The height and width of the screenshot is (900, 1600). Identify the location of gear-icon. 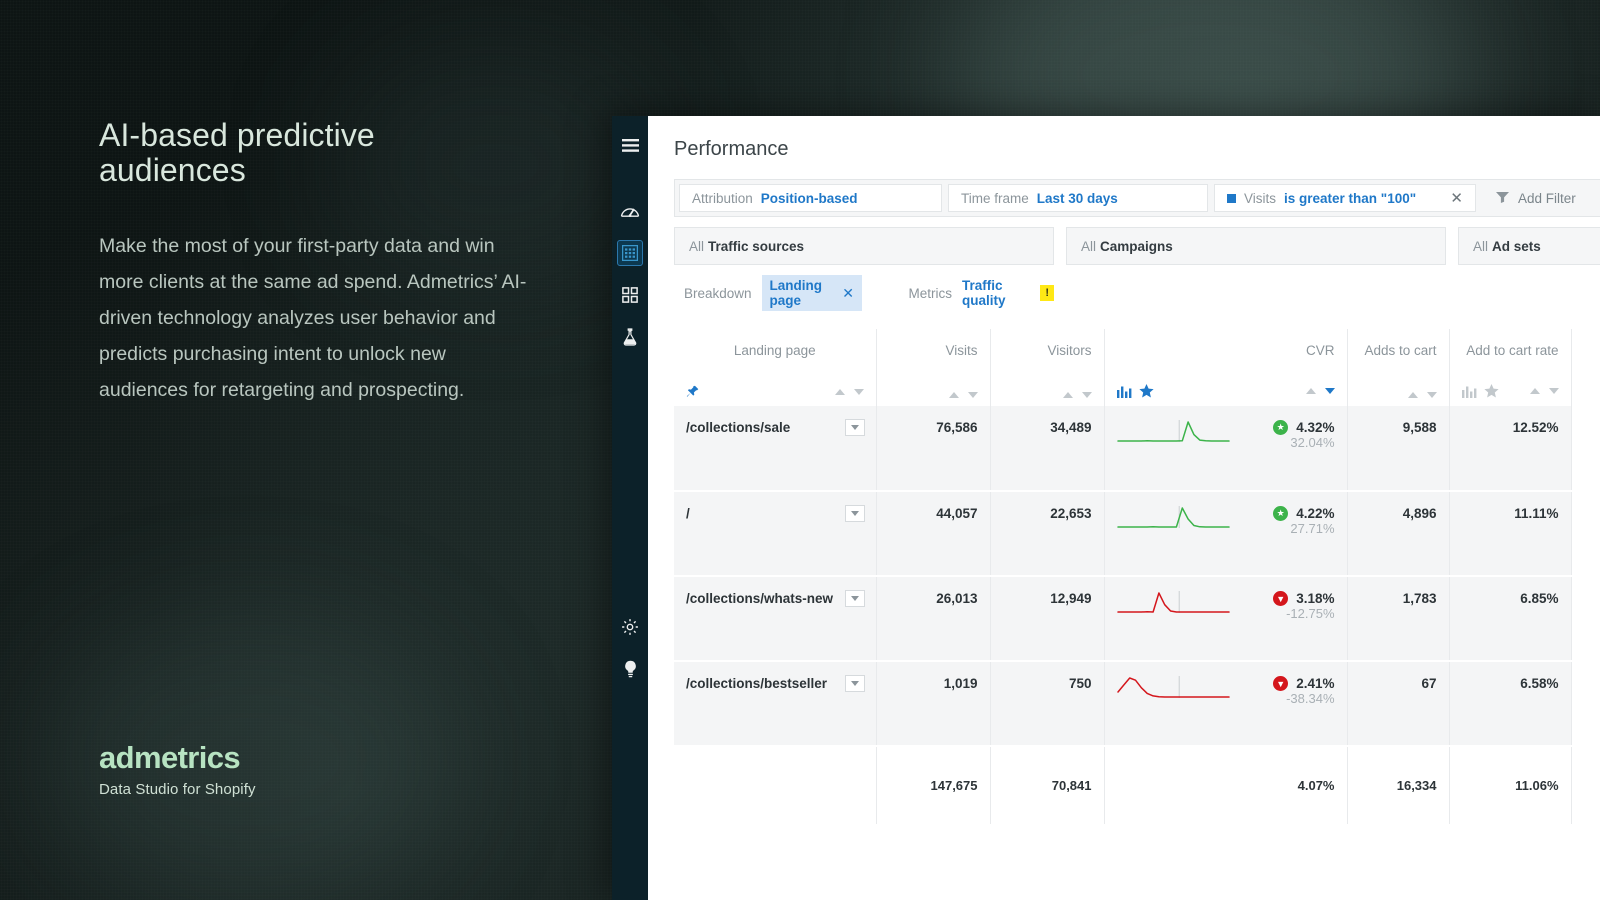
(630, 627).